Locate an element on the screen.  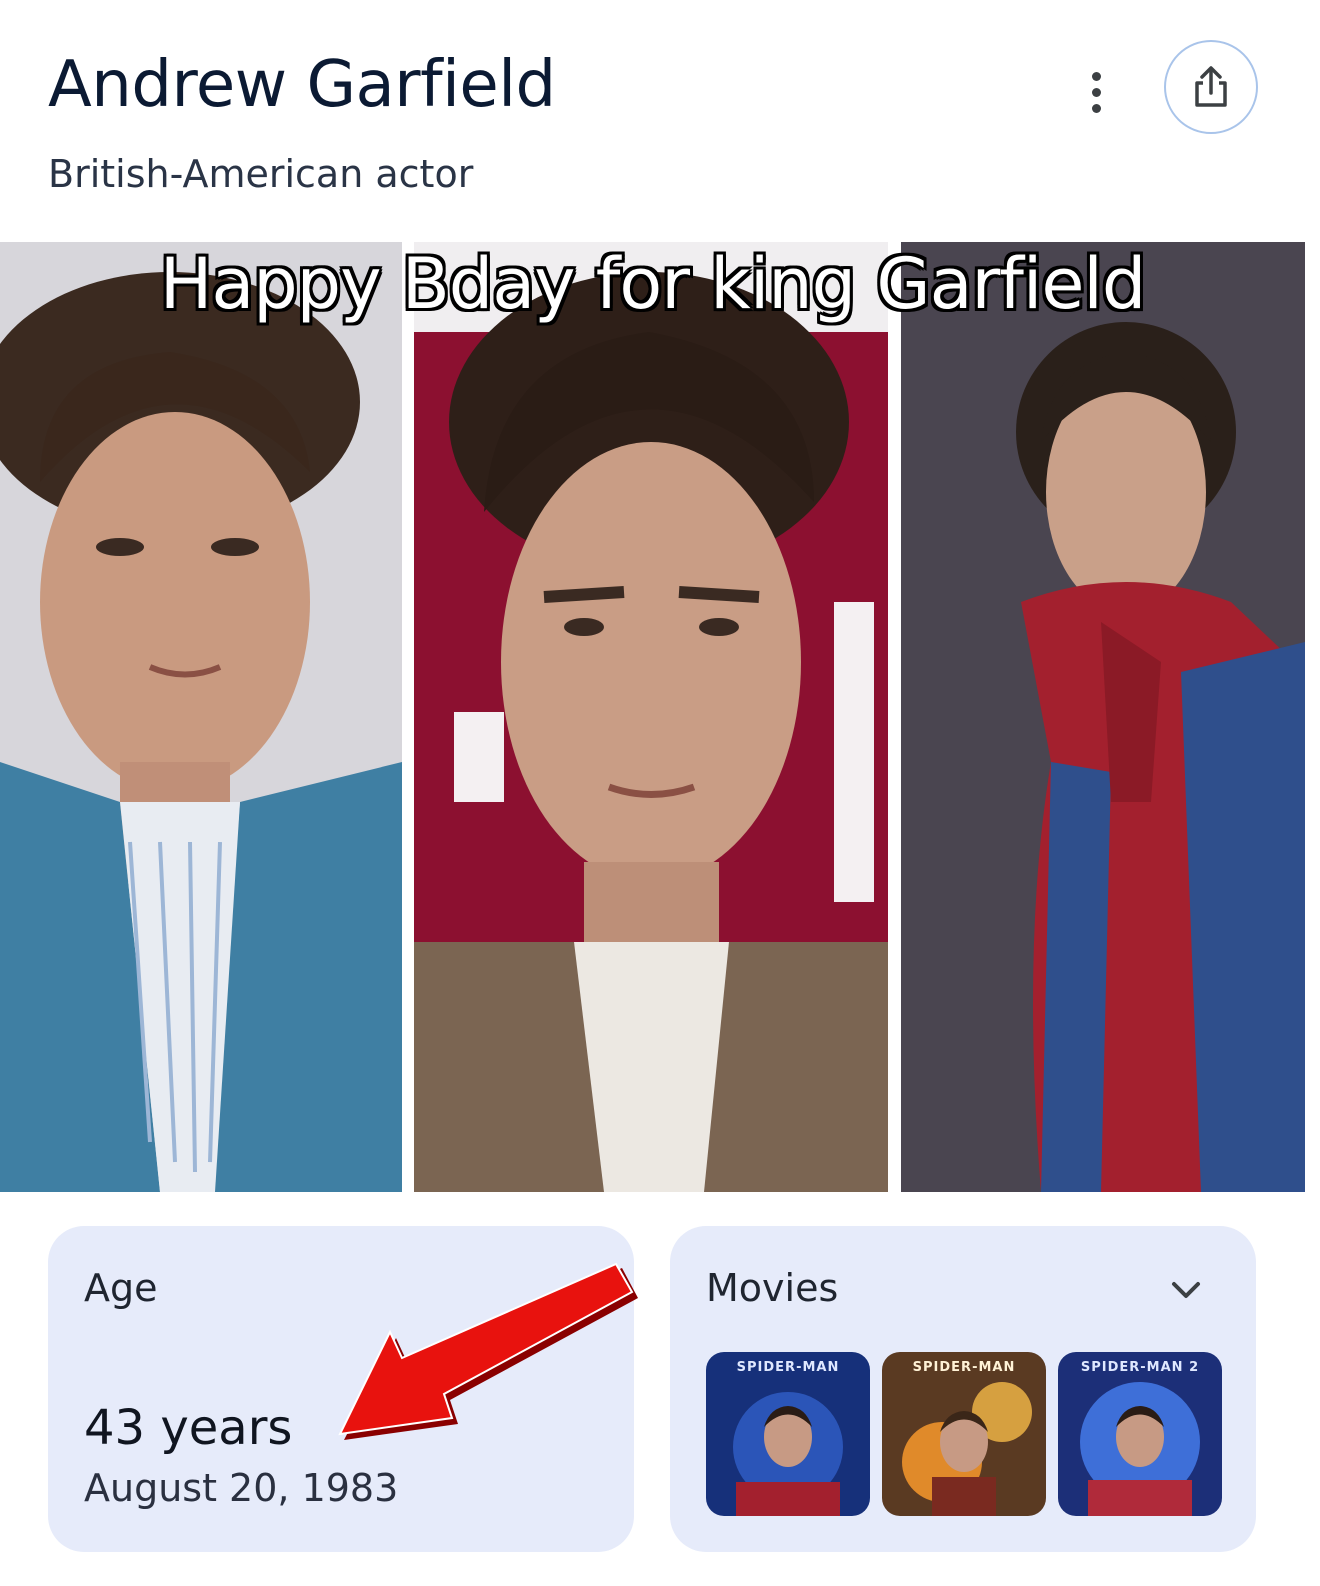
poster-title: SPIDER-MAN 2 is located at coordinates (1140, 1367).